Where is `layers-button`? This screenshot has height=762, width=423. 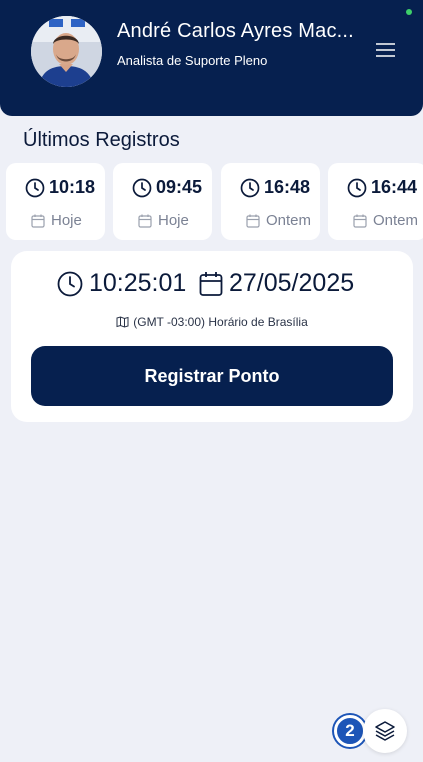 layers-button is located at coordinates (385, 731).